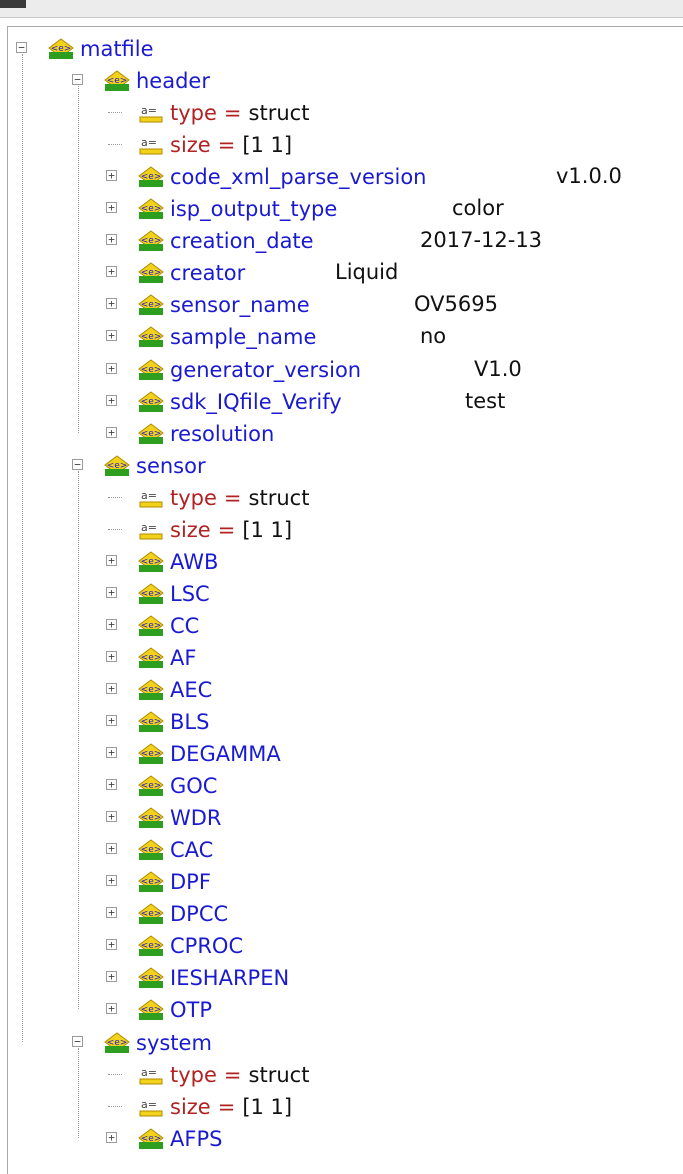 Image resolution: width=683 pixels, height=1174 pixels. I want to click on tree-node-sensor: <e> sensor, so click(139, 465).